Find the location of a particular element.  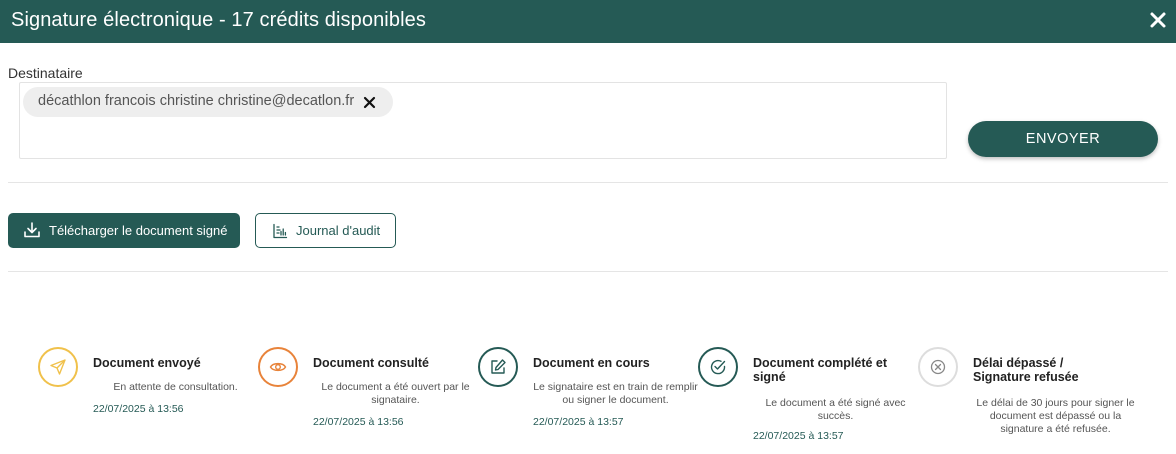

download-button-label: Télécharger le document signé is located at coordinates (138, 230).